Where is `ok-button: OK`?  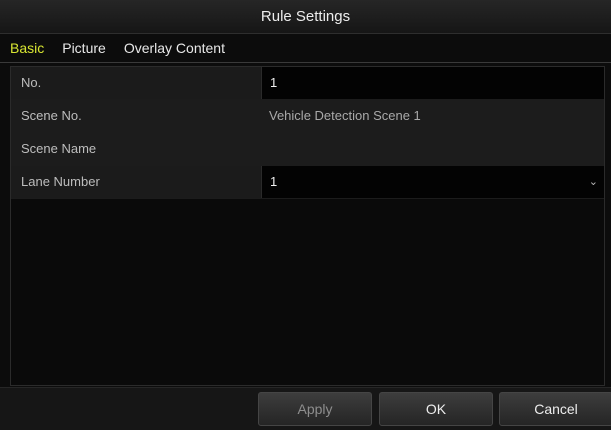 ok-button: OK is located at coordinates (436, 409).